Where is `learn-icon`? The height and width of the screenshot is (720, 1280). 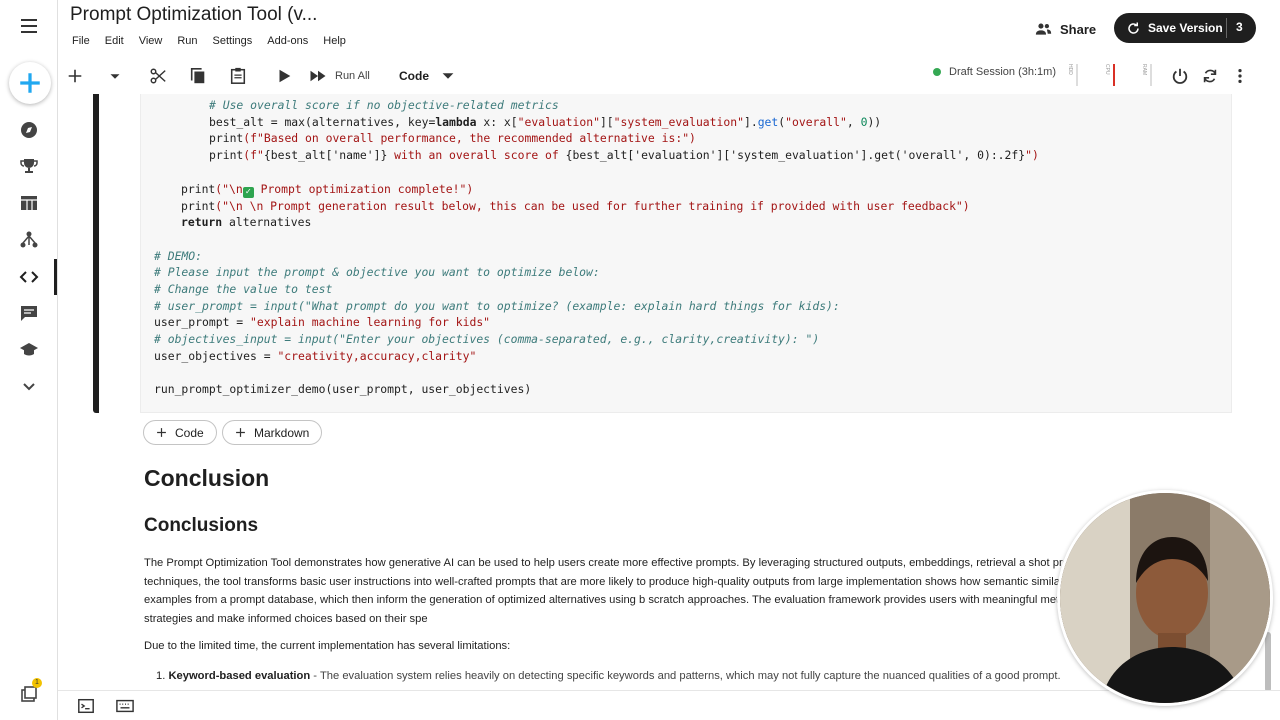 learn-icon is located at coordinates (29, 350).